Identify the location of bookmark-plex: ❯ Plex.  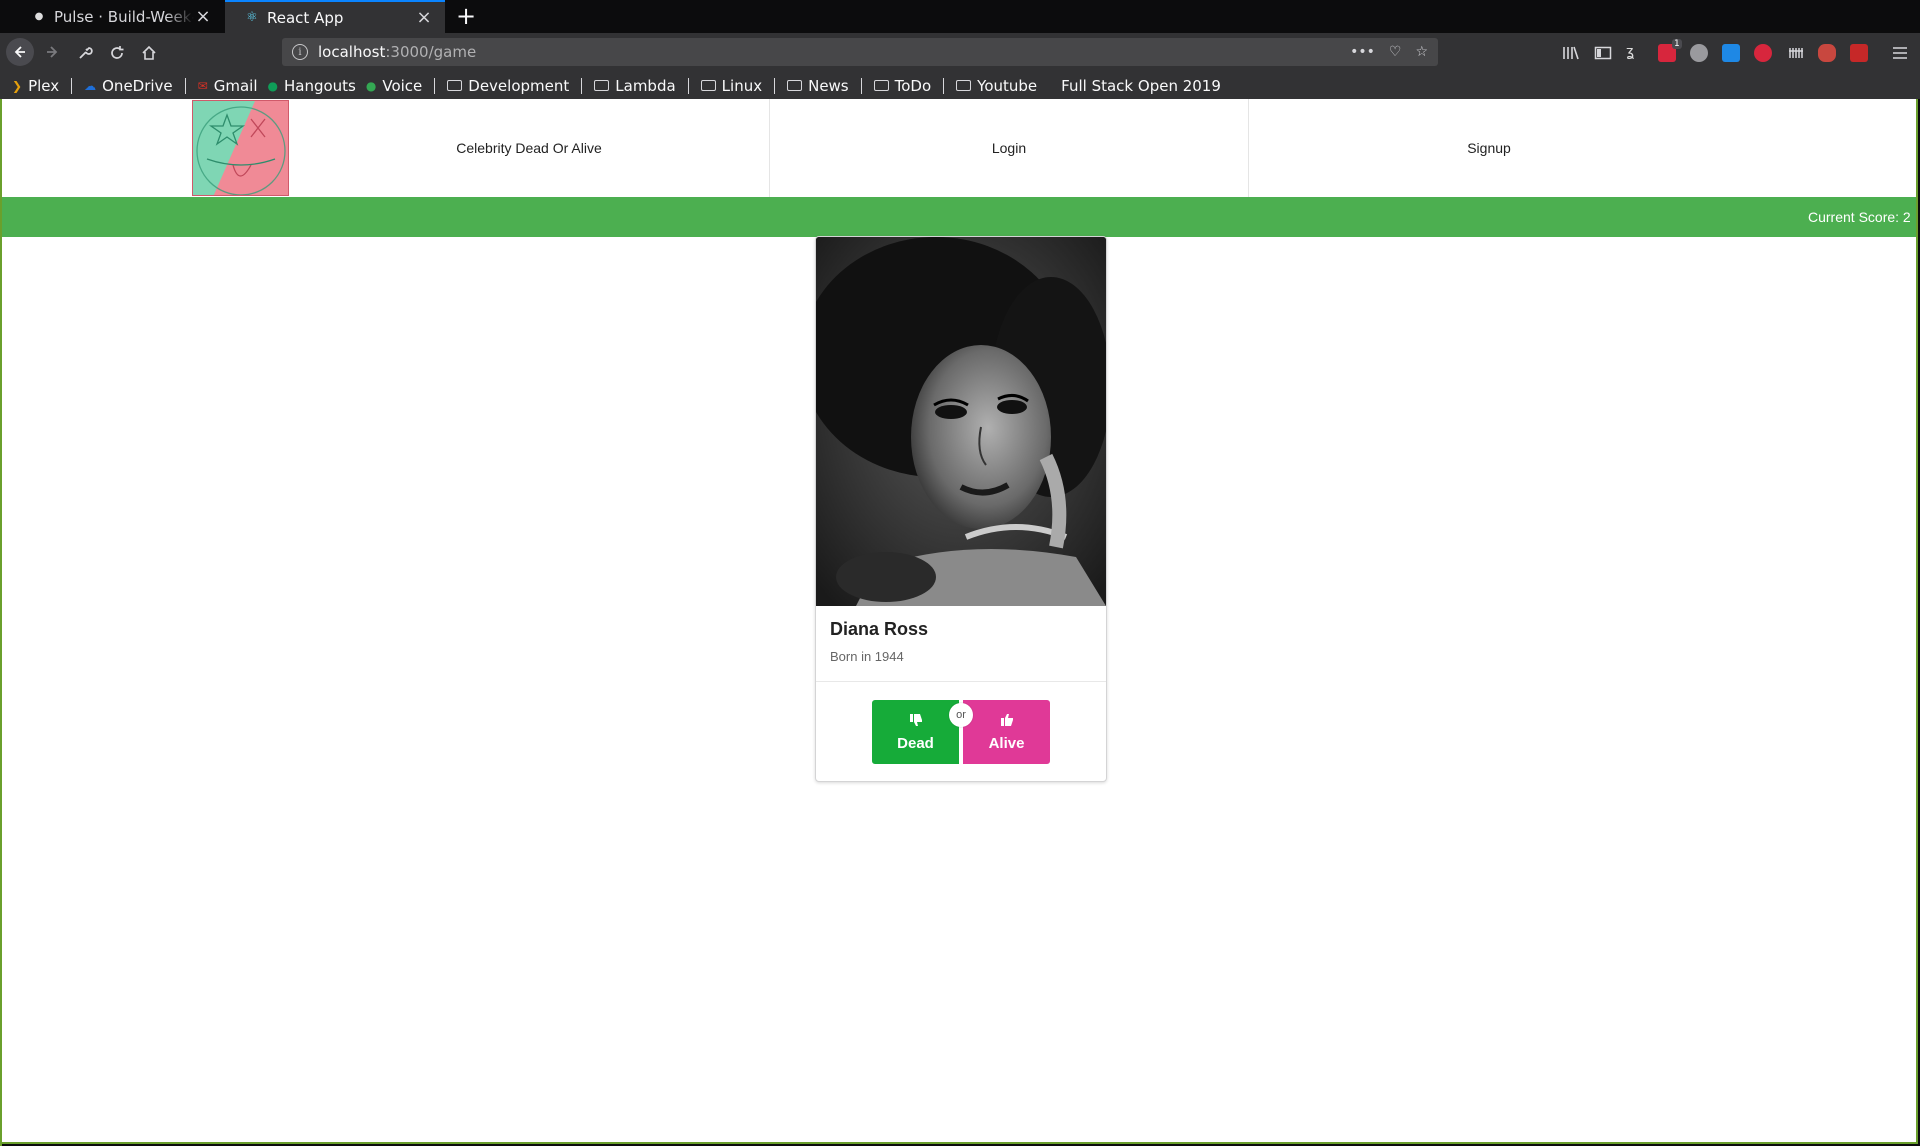
(35, 86).